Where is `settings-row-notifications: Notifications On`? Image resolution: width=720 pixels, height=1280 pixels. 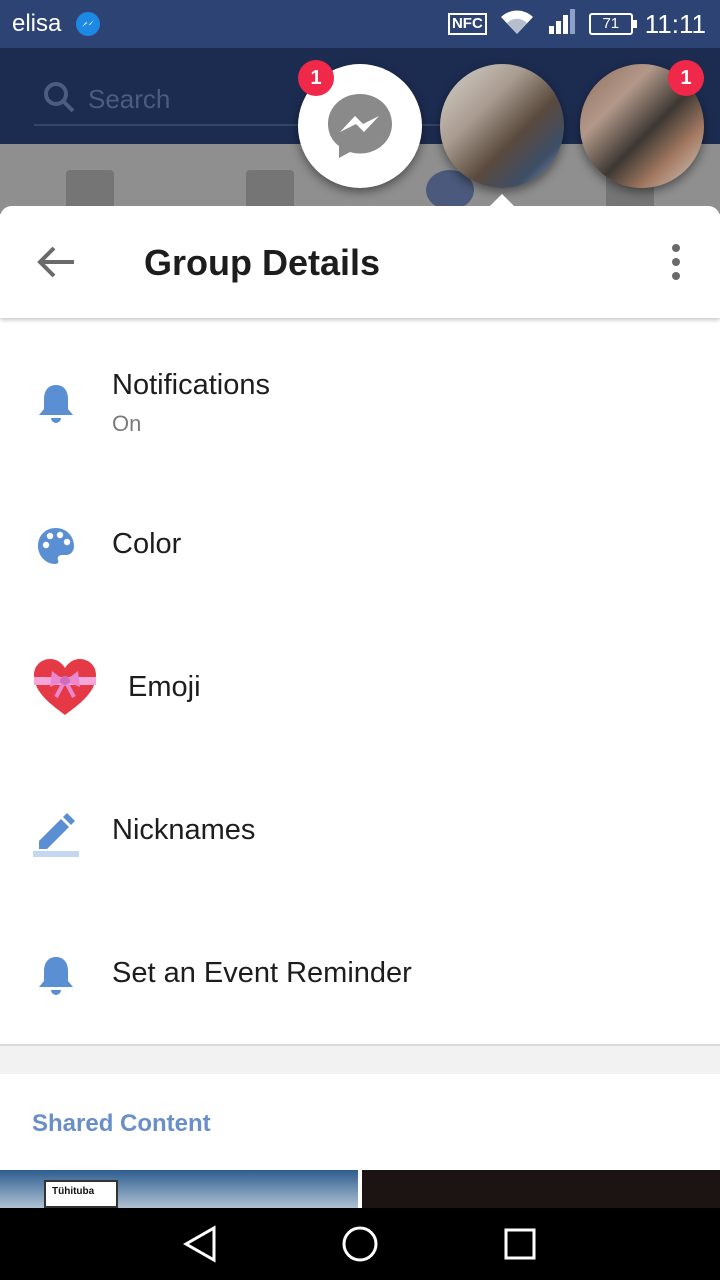
settings-row-notifications: Notifications On is located at coordinates (360, 402).